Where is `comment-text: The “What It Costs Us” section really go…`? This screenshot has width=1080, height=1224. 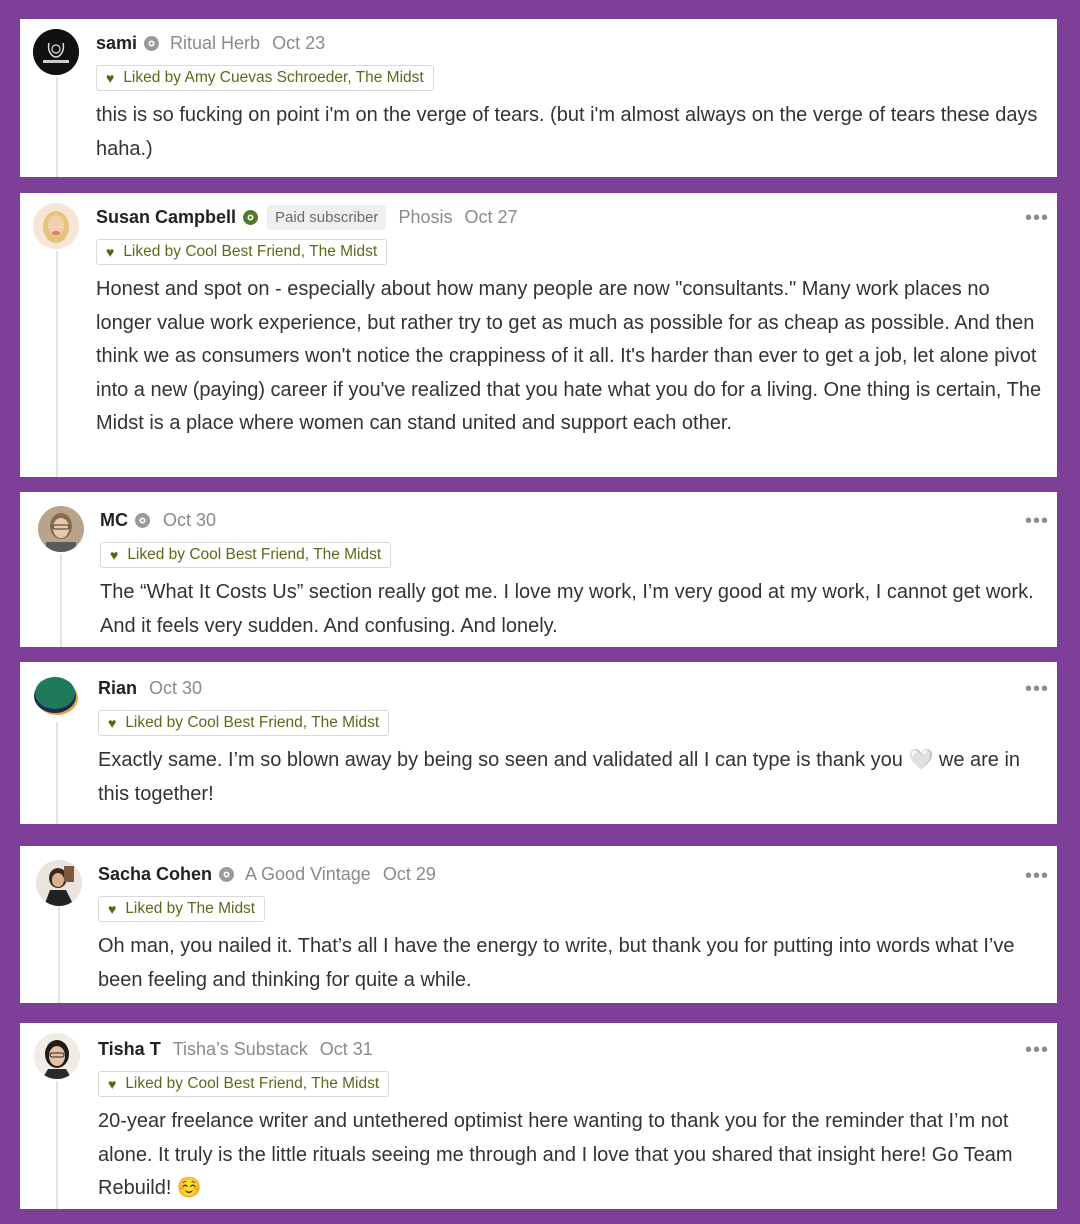 comment-text: The “What It Costs Us” section really go… is located at coordinates (567, 609).